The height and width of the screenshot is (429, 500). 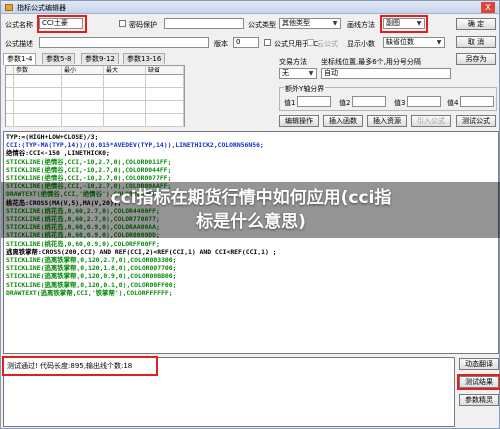 I want to click on param-header-default: 缺省, so click(x=165, y=70).